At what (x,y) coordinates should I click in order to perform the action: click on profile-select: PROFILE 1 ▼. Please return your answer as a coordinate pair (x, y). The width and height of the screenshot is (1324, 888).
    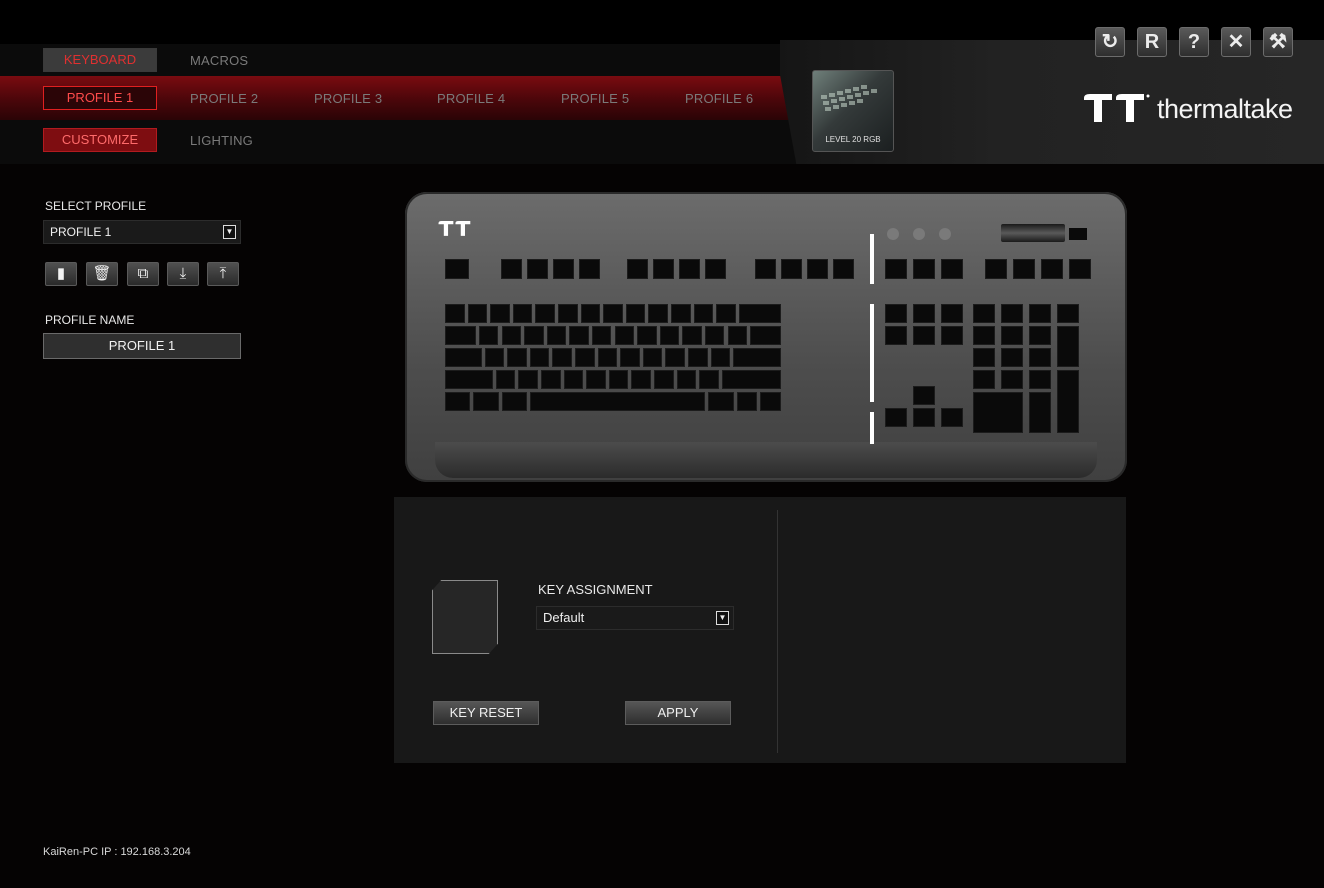
    Looking at the image, I should click on (142, 232).